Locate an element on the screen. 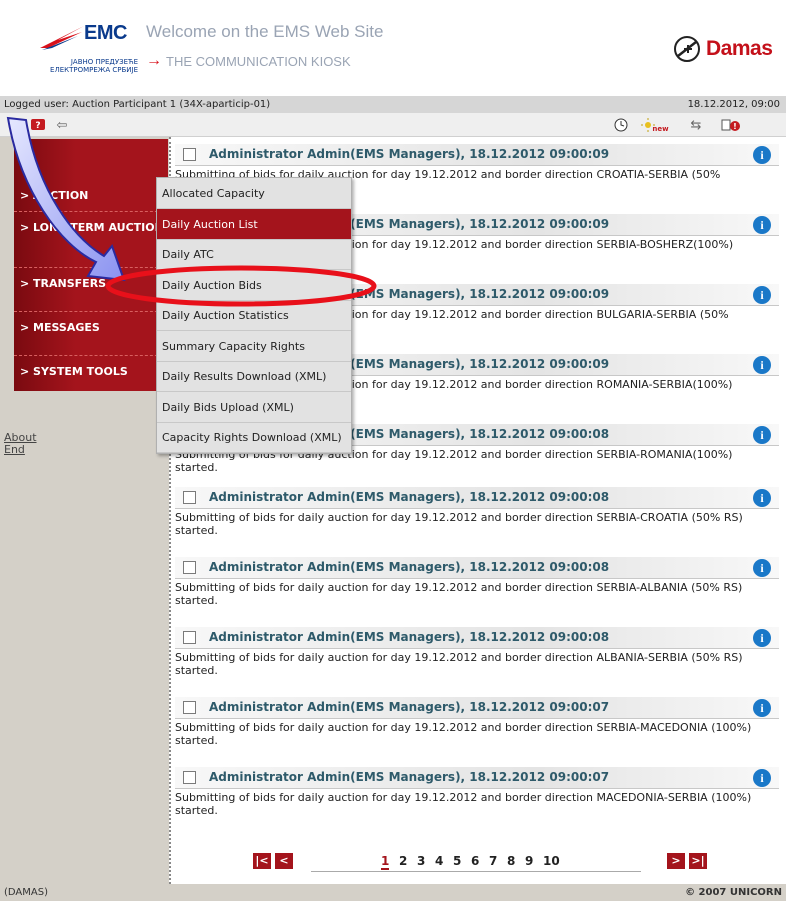 The height and width of the screenshot is (901, 786). clock-icon is located at coordinates (621, 125).